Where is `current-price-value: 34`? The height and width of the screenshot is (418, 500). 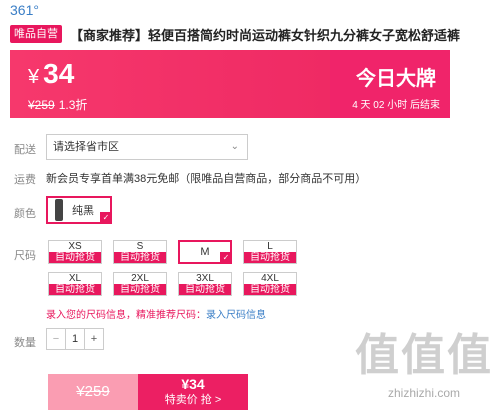
current-price-value: 34 is located at coordinates (59, 73).